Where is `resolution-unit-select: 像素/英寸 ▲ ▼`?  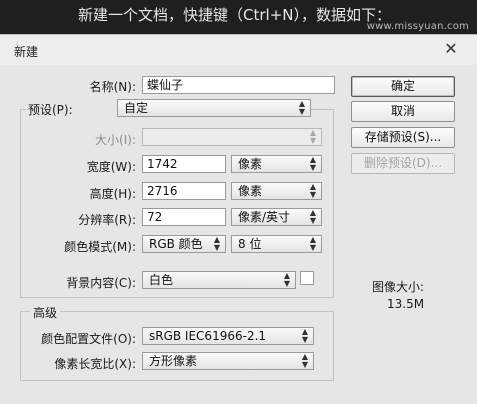
resolution-unit-select: 像素/英寸 ▲ ▼ is located at coordinates (276, 217).